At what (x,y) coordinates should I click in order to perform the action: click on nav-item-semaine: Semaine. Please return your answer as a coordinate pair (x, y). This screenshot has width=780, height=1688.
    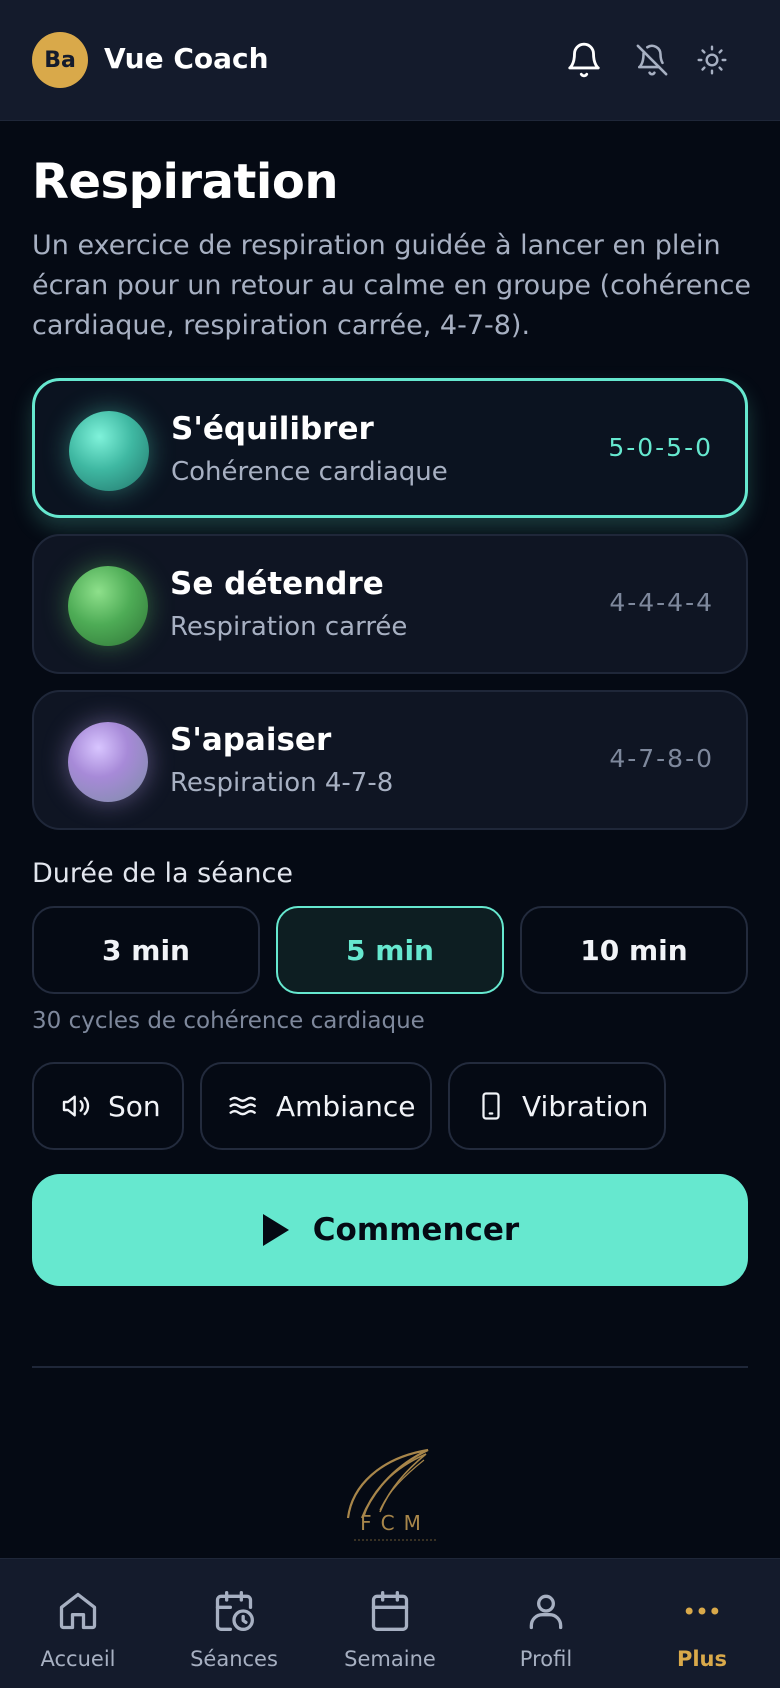
    Looking at the image, I should click on (390, 1623).